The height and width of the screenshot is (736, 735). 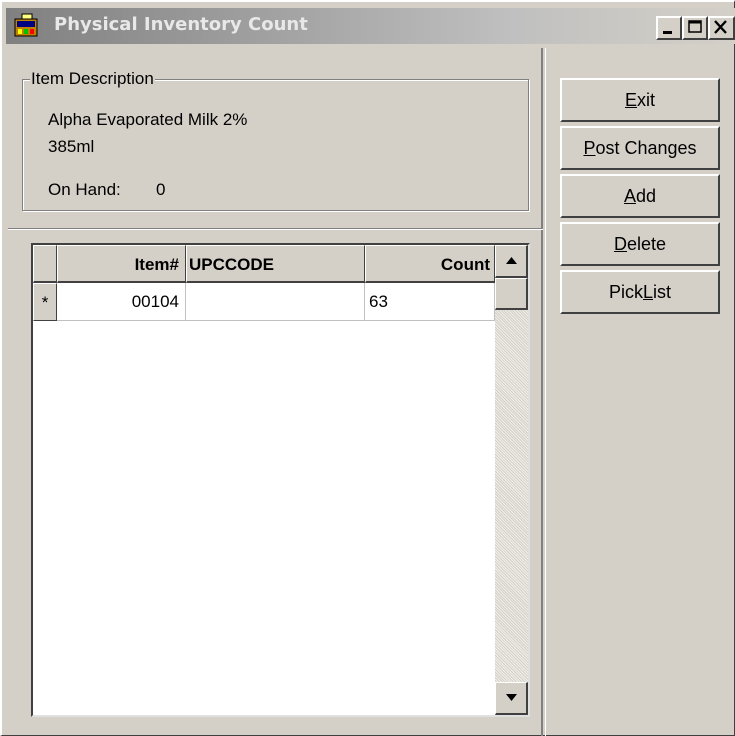 What do you see at coordinates (121, 302) in the screenshot?
I see `cell-item: 00104` at bounding box center [121, 302].